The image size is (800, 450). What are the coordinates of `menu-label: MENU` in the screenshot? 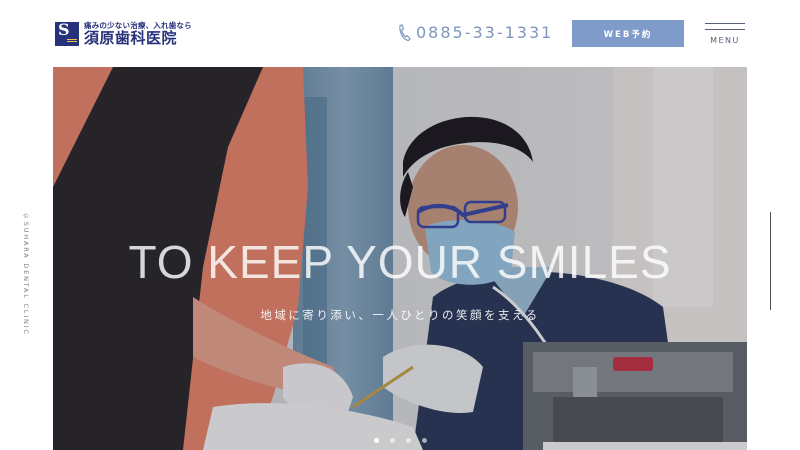 It's located at (725, 40).